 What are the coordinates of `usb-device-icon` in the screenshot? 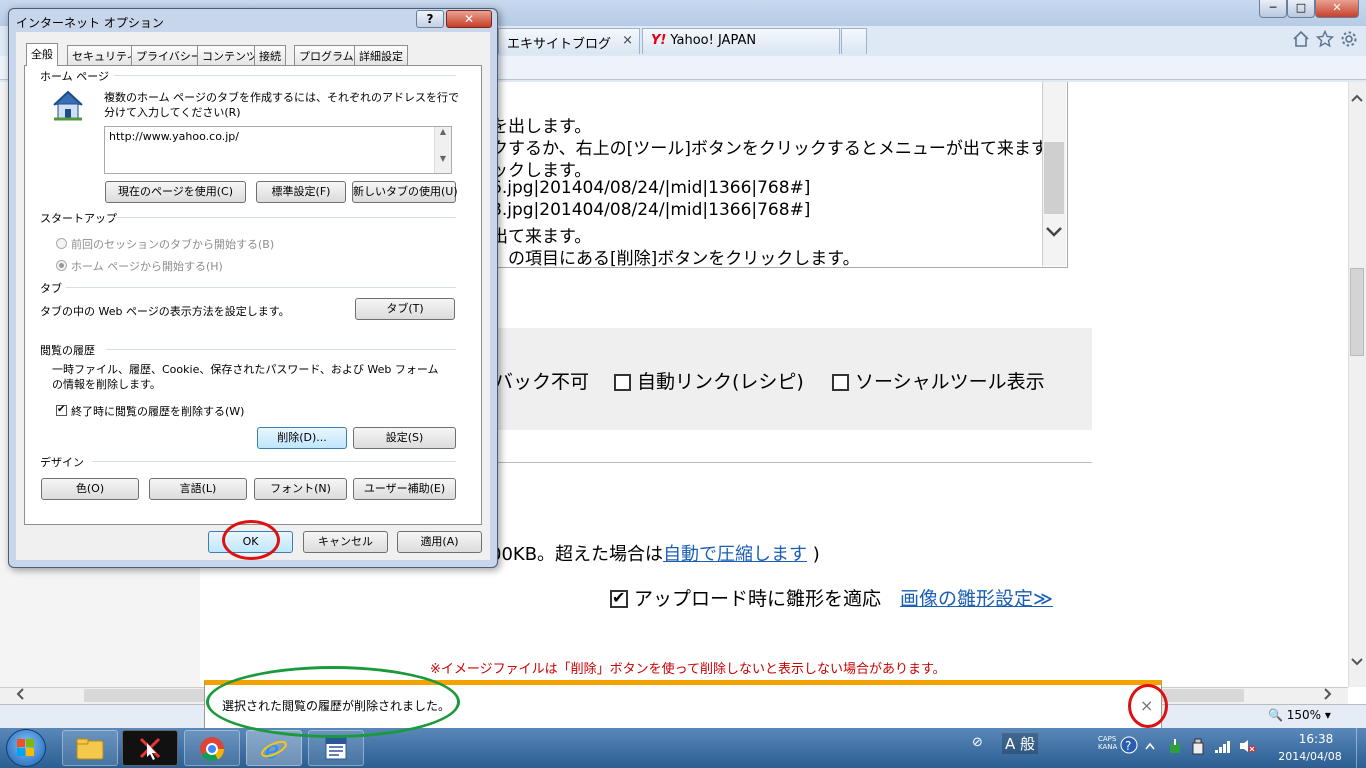 It's located at (1198, 747).